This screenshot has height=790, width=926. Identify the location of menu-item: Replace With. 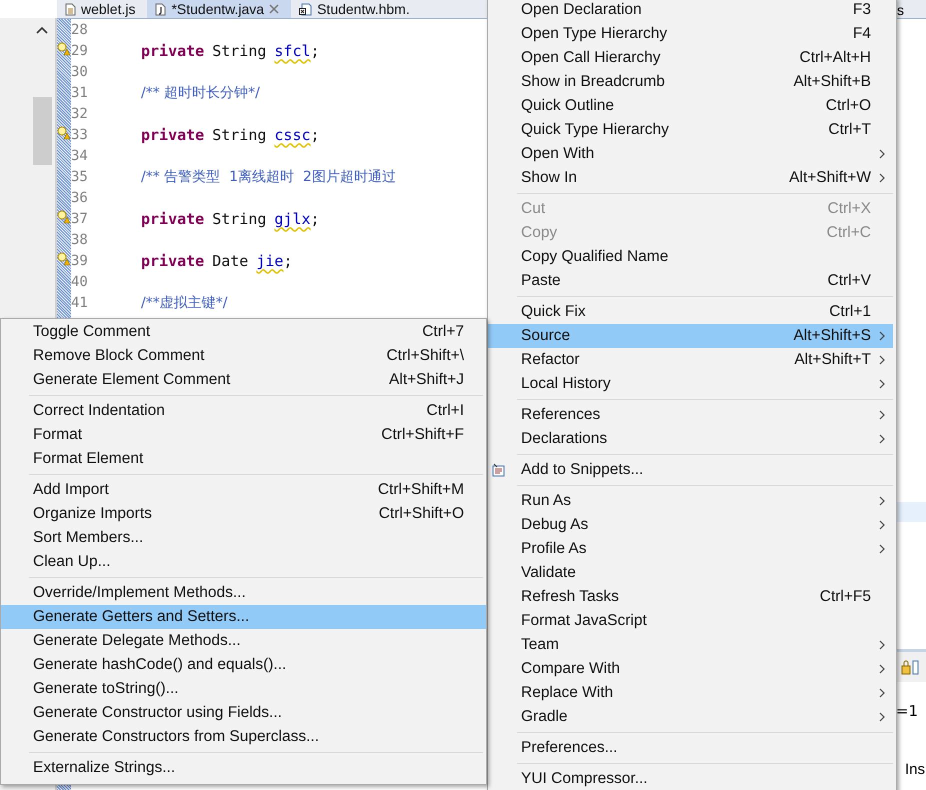
(690, 693).